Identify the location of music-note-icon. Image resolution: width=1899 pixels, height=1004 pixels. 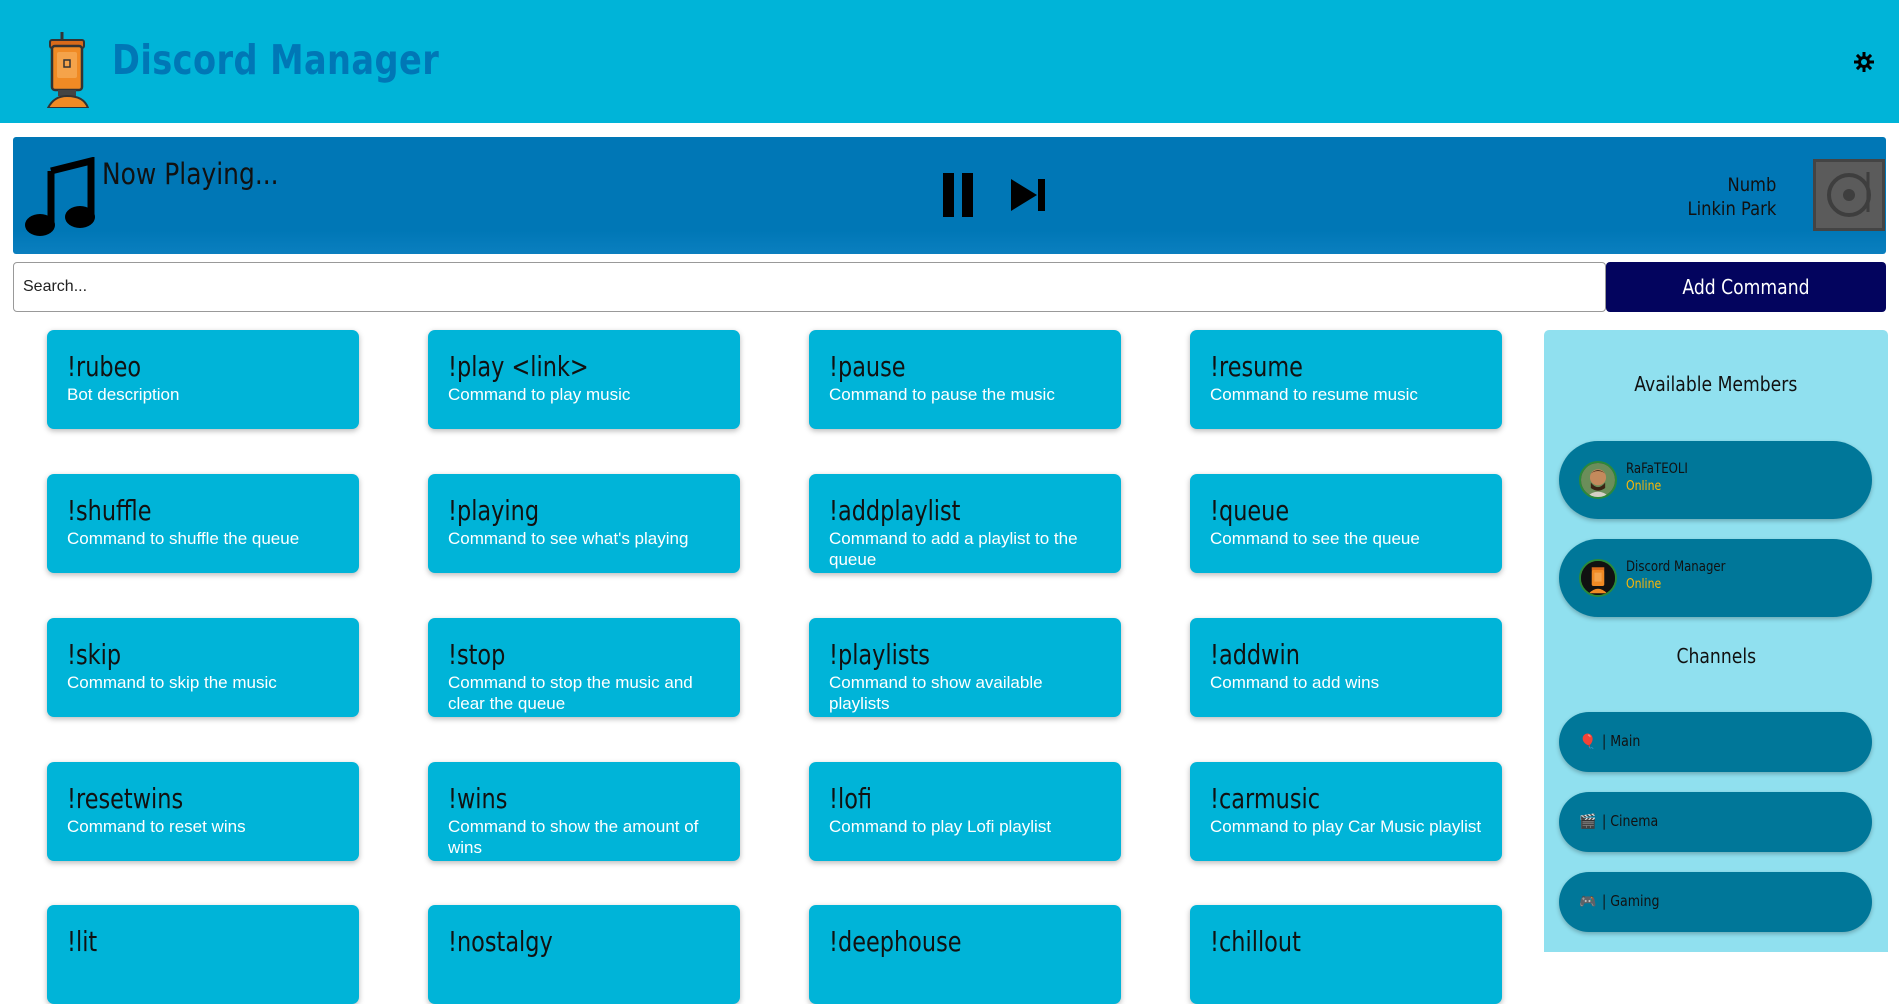
(60, 196).